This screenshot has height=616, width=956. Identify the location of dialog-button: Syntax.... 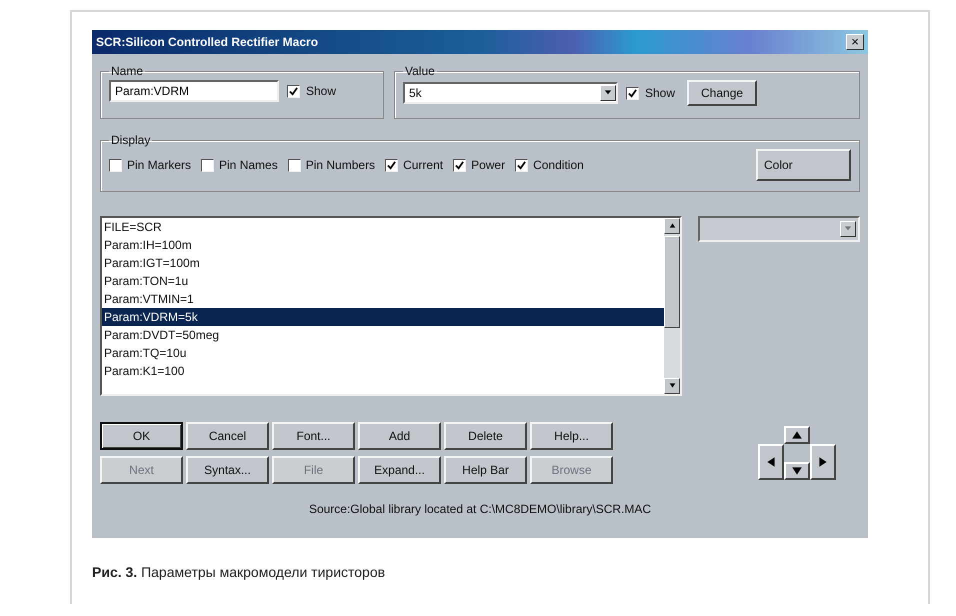
(227, 470).